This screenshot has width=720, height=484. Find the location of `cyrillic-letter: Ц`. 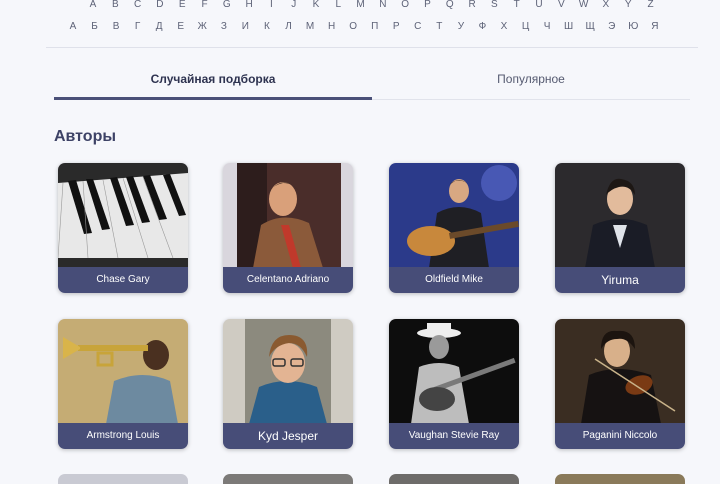

cyrillic-letter: Ц is located at coordinates (525, 26).